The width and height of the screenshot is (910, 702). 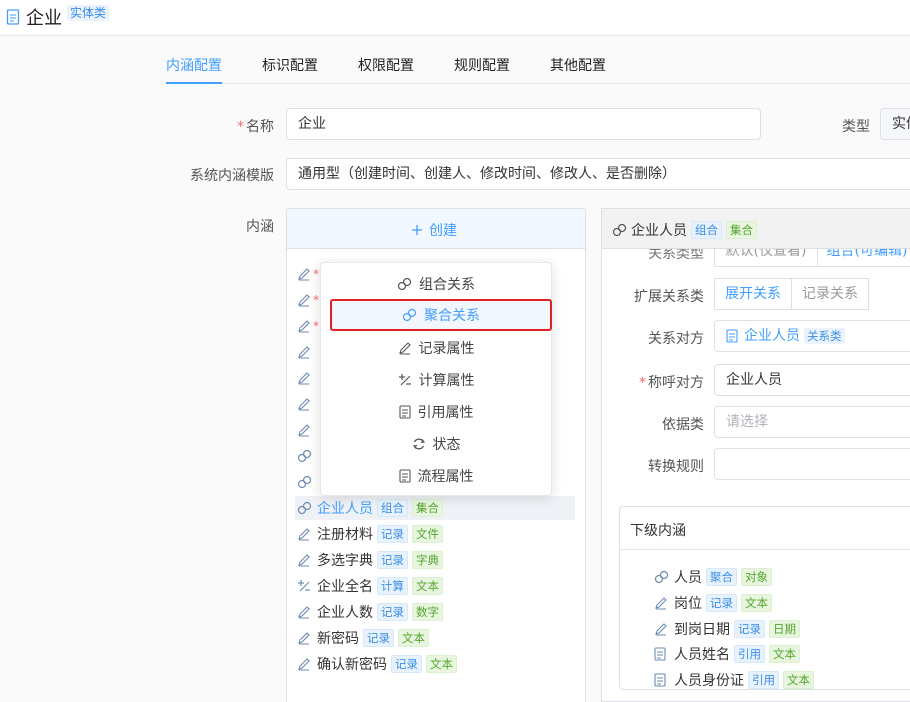 What do you see at coordinates (812, 380) in the screenshot?
I see `call-field: 企业人员` at bounding box center [812, 380].